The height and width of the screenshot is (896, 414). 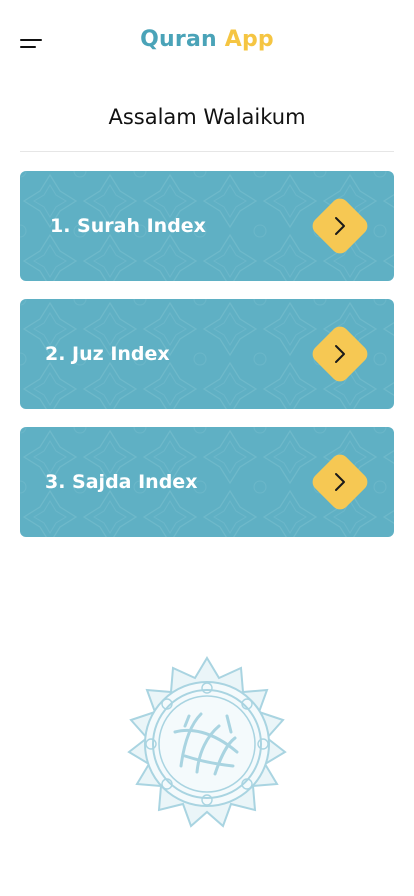 I want to click on juz-index-button, so click(x=340, y=354).